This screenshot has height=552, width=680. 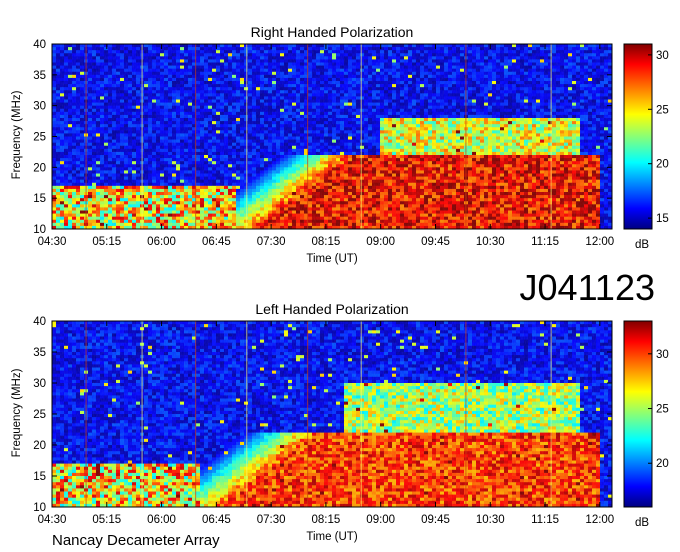 I want to click on observation-id: J041123, so click(x=587, y=287).